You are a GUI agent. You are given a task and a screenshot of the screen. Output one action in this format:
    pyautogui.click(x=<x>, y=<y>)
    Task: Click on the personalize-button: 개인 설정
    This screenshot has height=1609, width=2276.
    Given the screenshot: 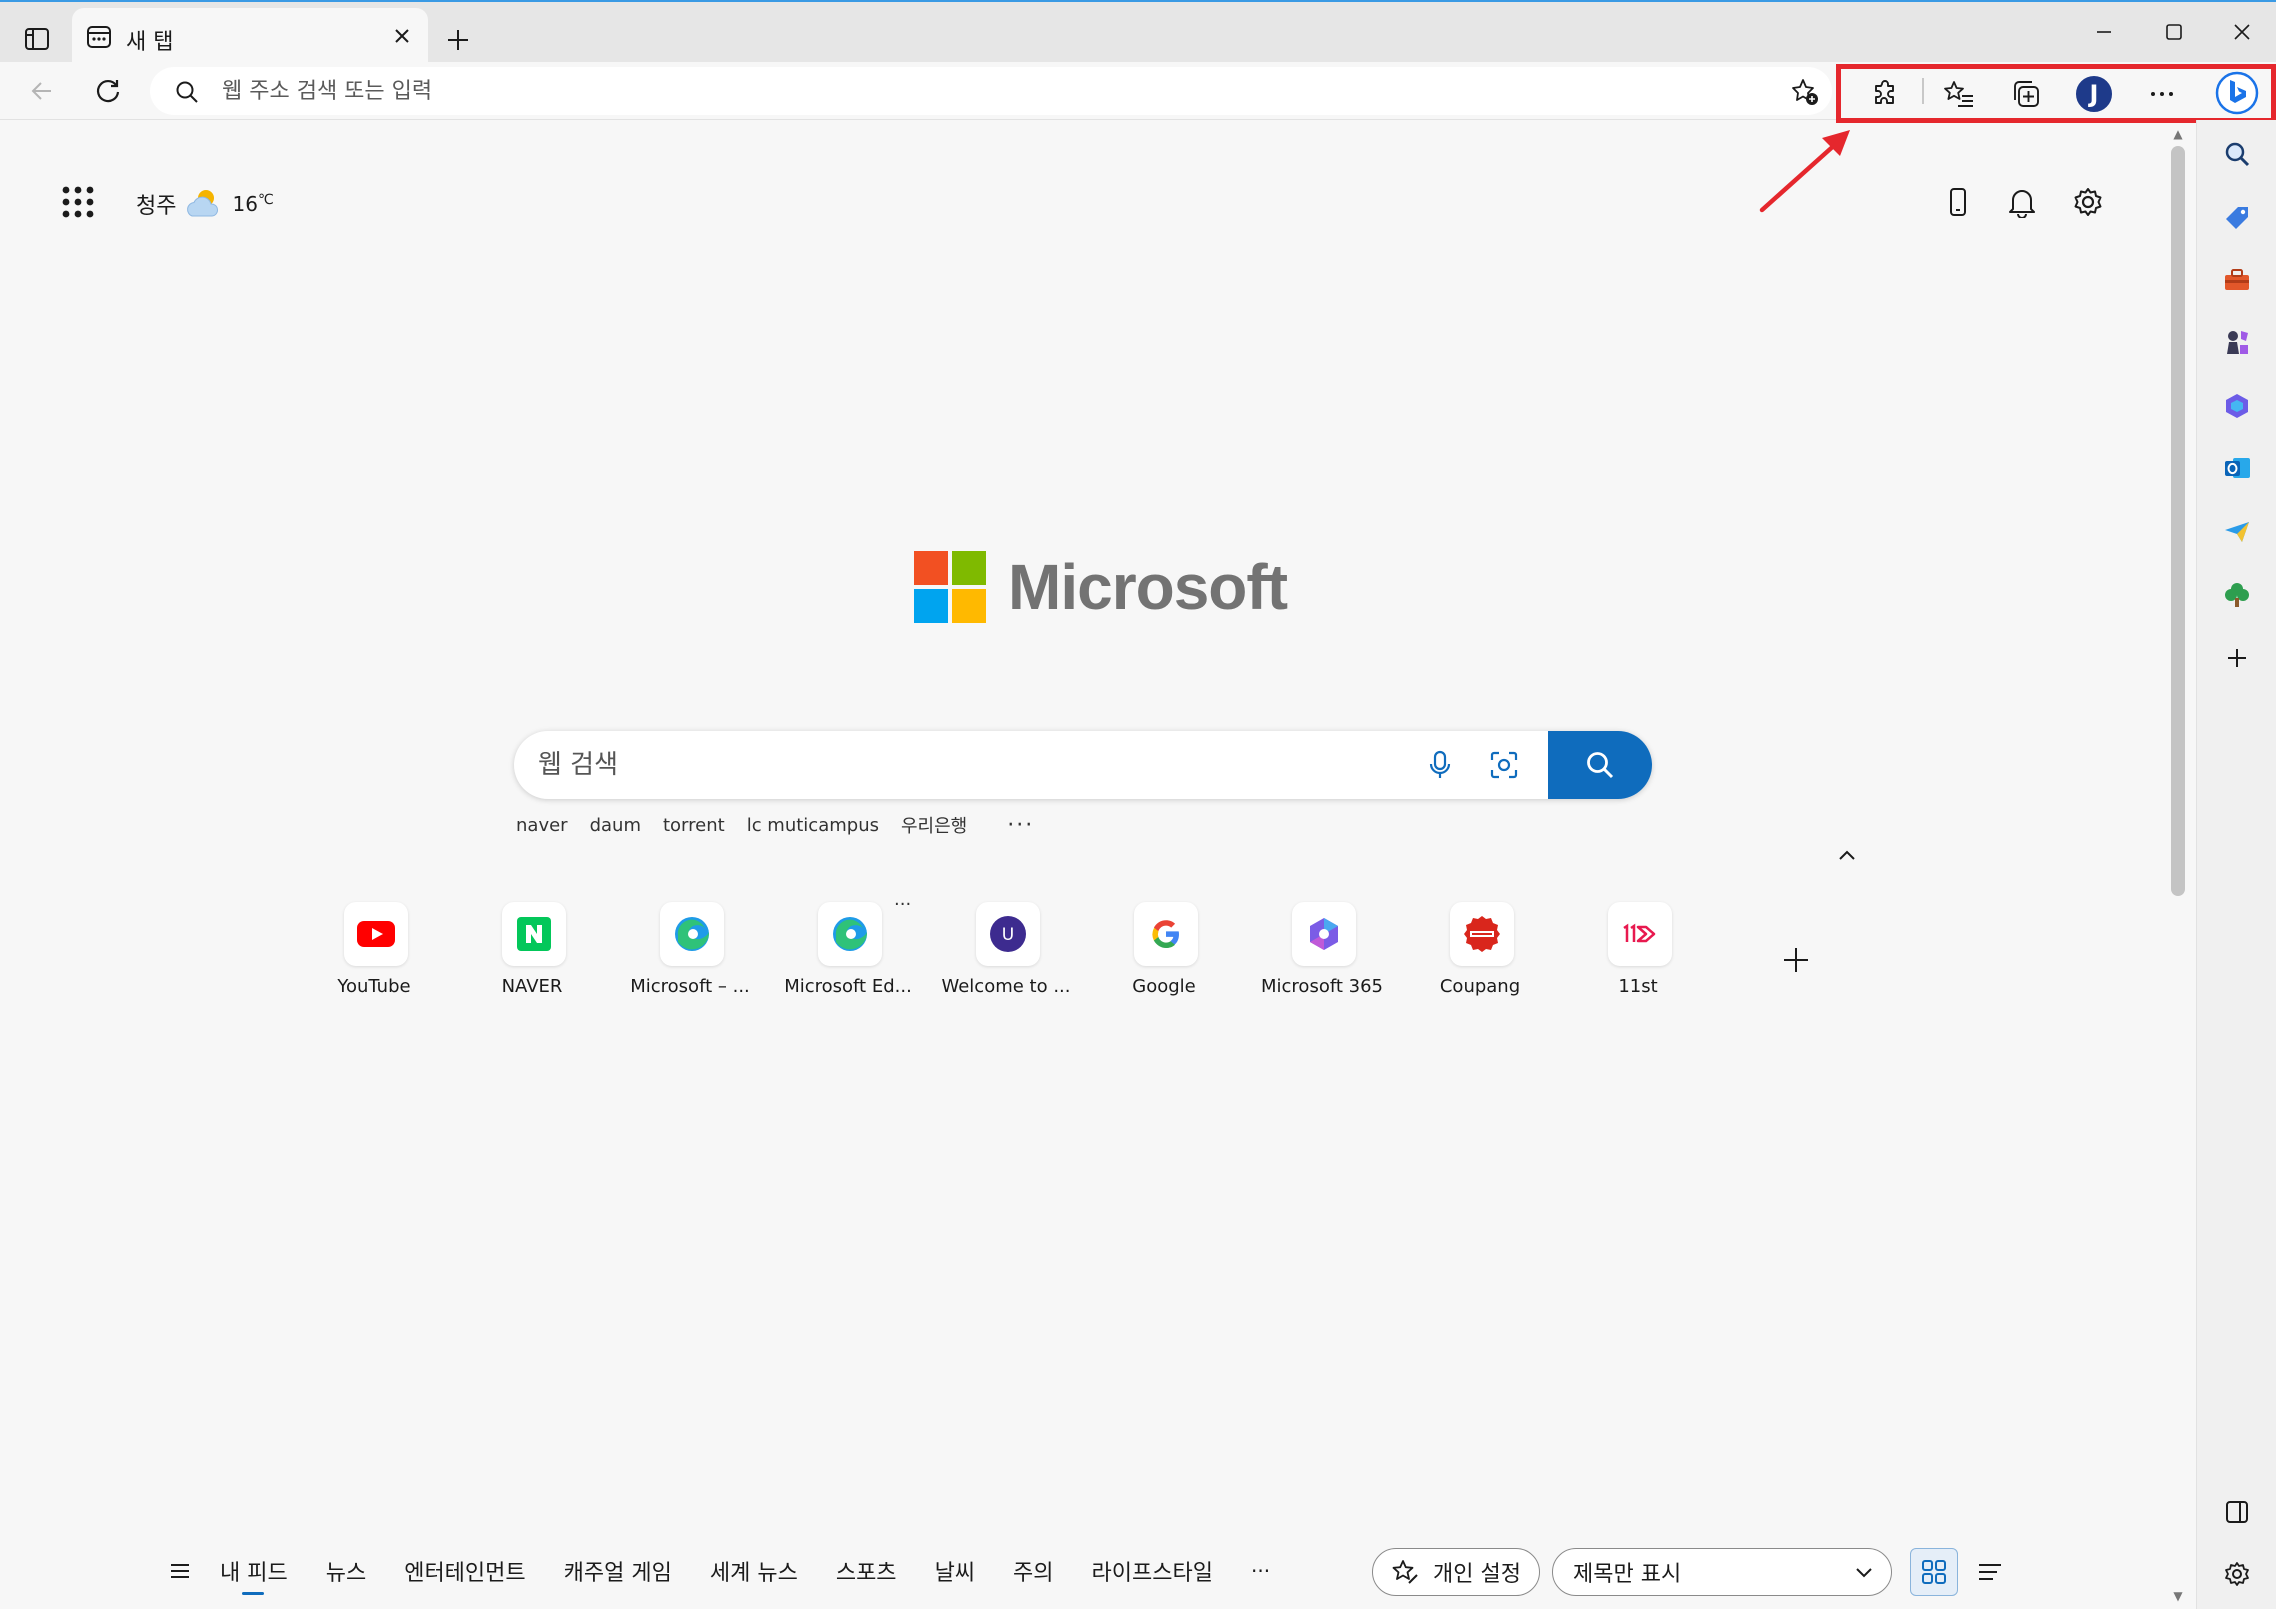 What is the action you would take?
    pyautogui.click(x=1456, y=1572)
    